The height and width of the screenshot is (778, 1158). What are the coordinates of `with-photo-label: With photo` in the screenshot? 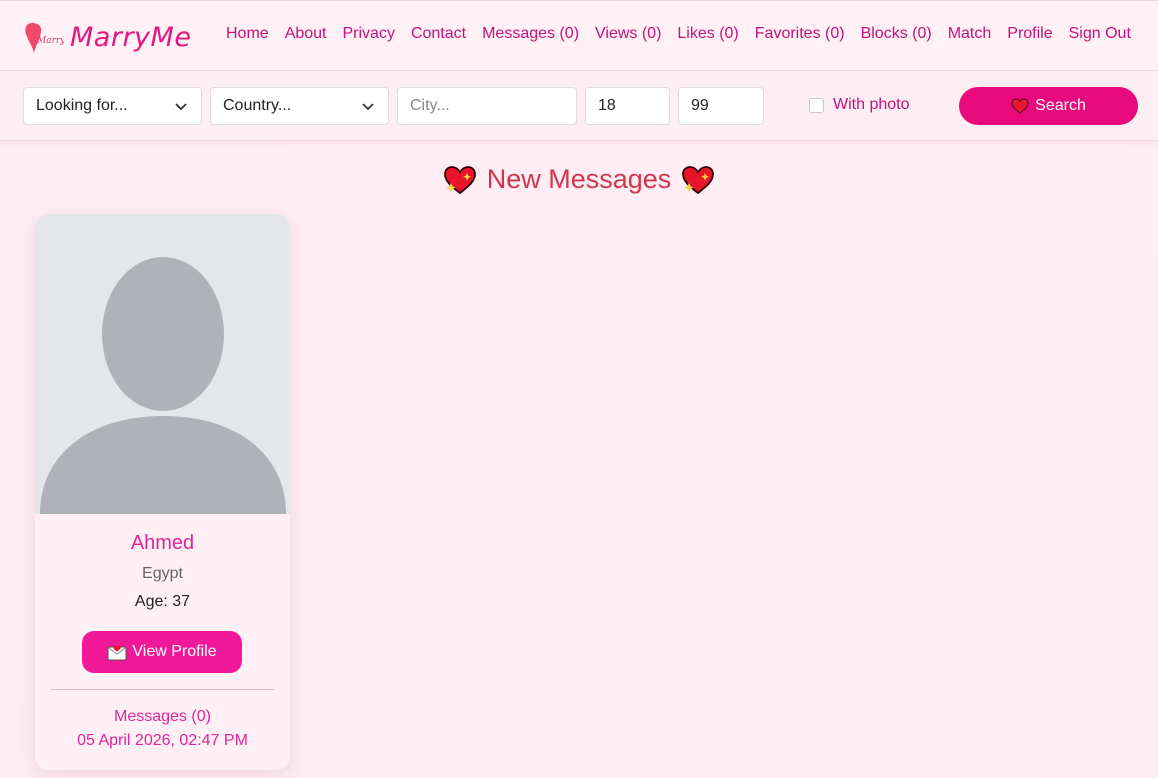 It's located at (871, 105).